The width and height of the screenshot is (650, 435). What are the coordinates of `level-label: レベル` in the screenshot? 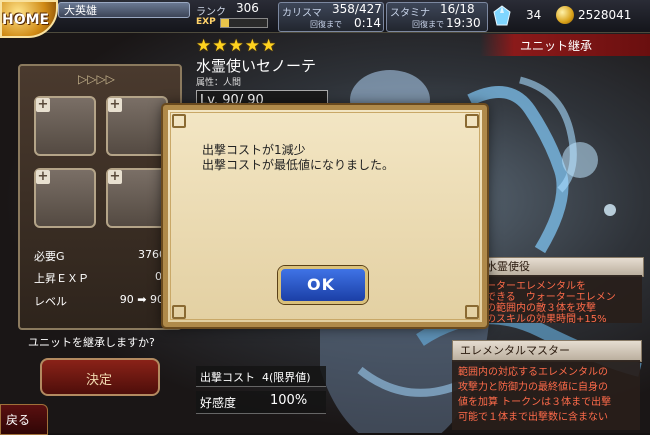 It's located at (50, 301).